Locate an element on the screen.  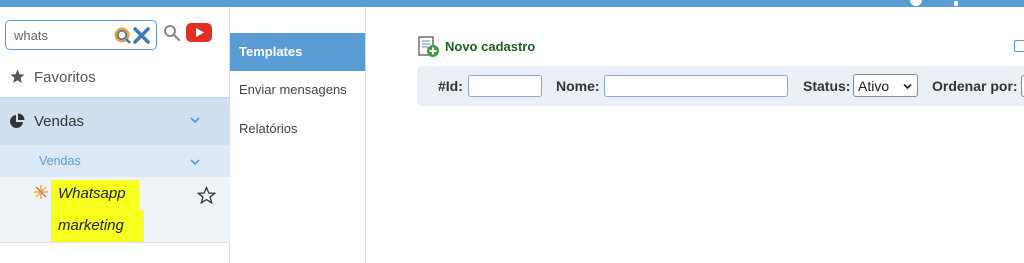
user-icon is located at coordinates (916, 3).